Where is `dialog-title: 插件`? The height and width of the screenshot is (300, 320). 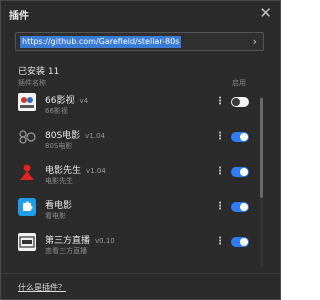 dialog-title: 插件 is located at coordinates (19, 16).